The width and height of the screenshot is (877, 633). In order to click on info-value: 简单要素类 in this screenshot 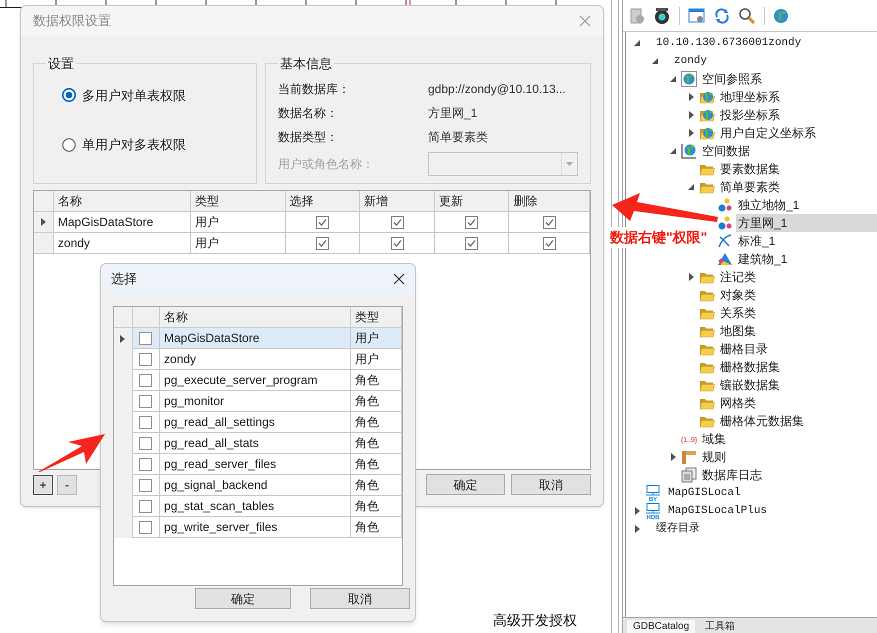, I will do `click(458, 137)`.